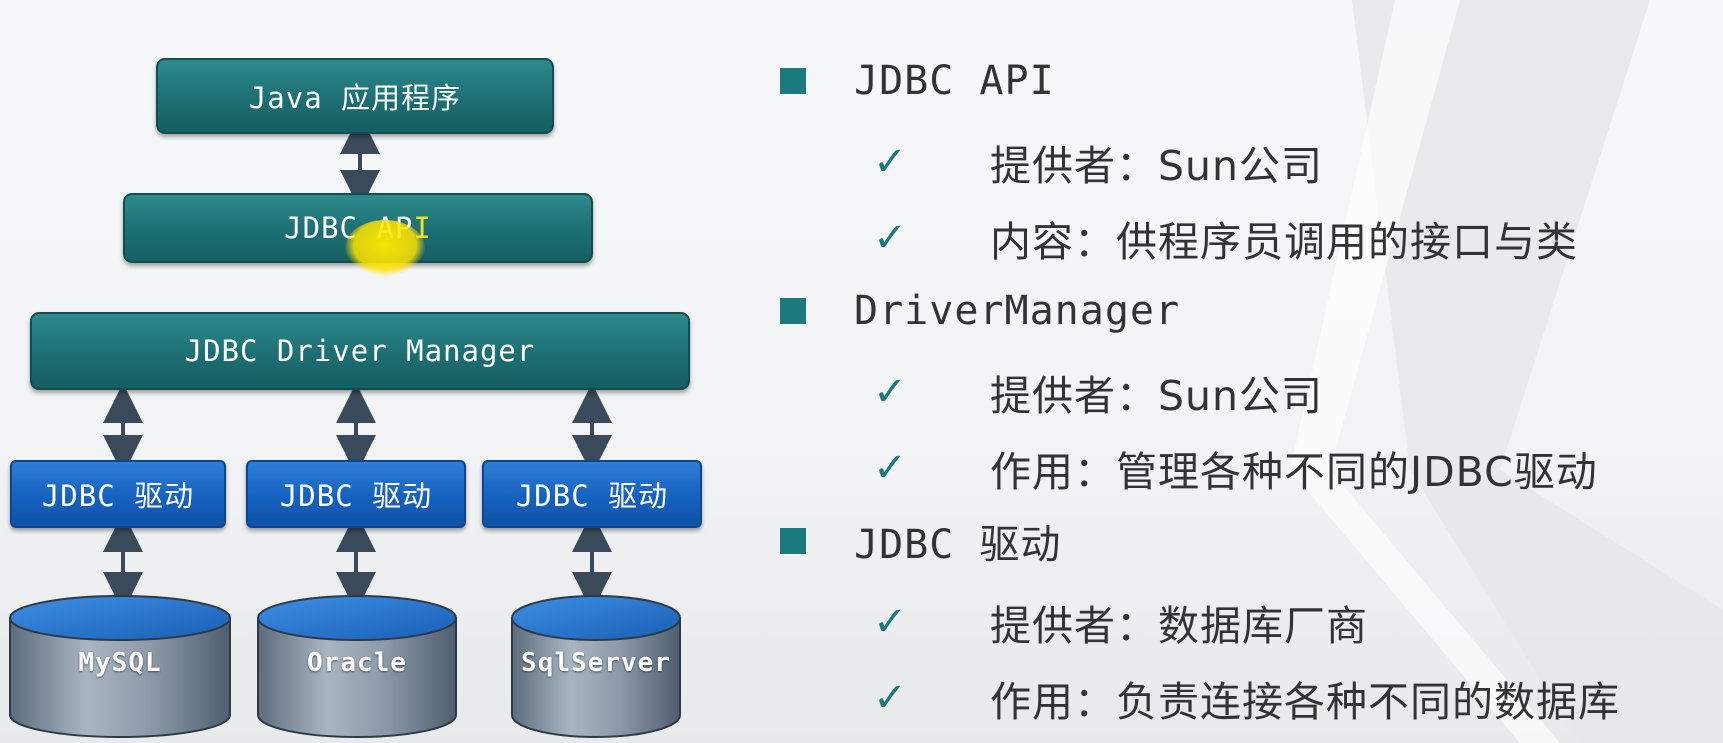  I want to click on section-heading-jdbc-api: JDBC API, so click(917, 81).